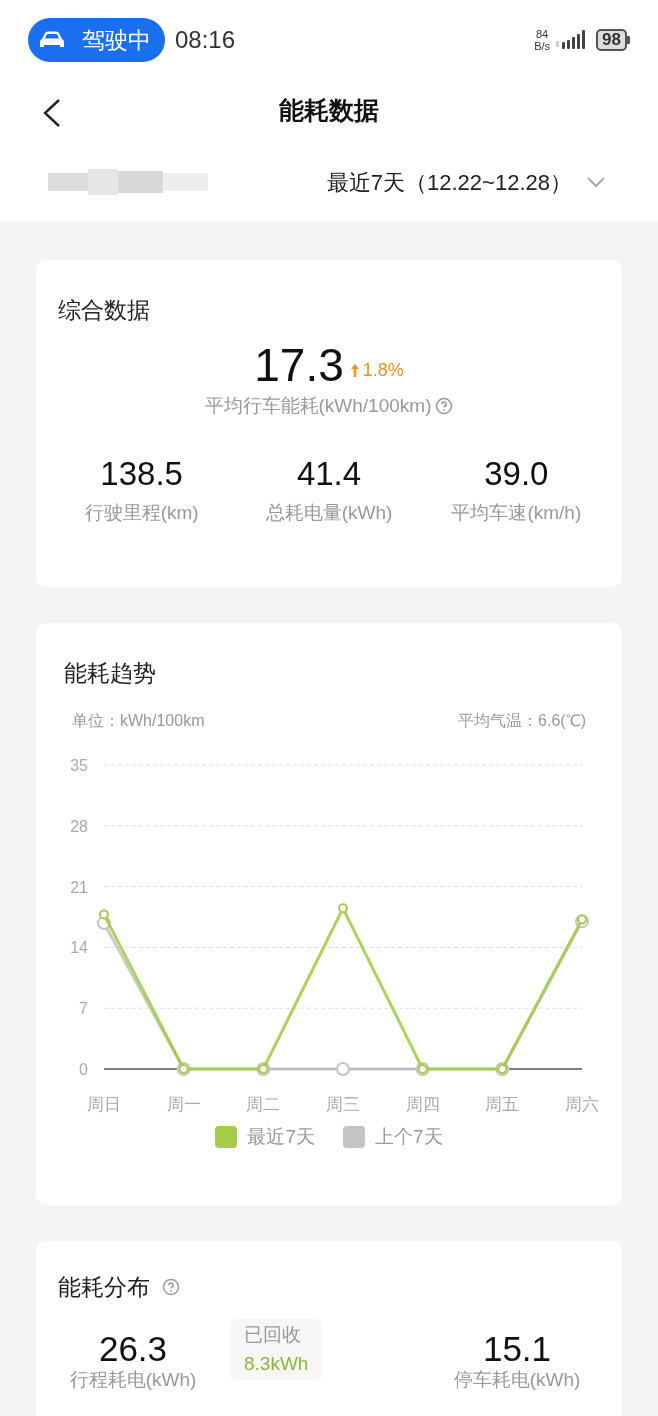 Image resolution: width=658 pixels, height=1416 pixels. I want to click on card-title: 综合数据, so click(104, 310).